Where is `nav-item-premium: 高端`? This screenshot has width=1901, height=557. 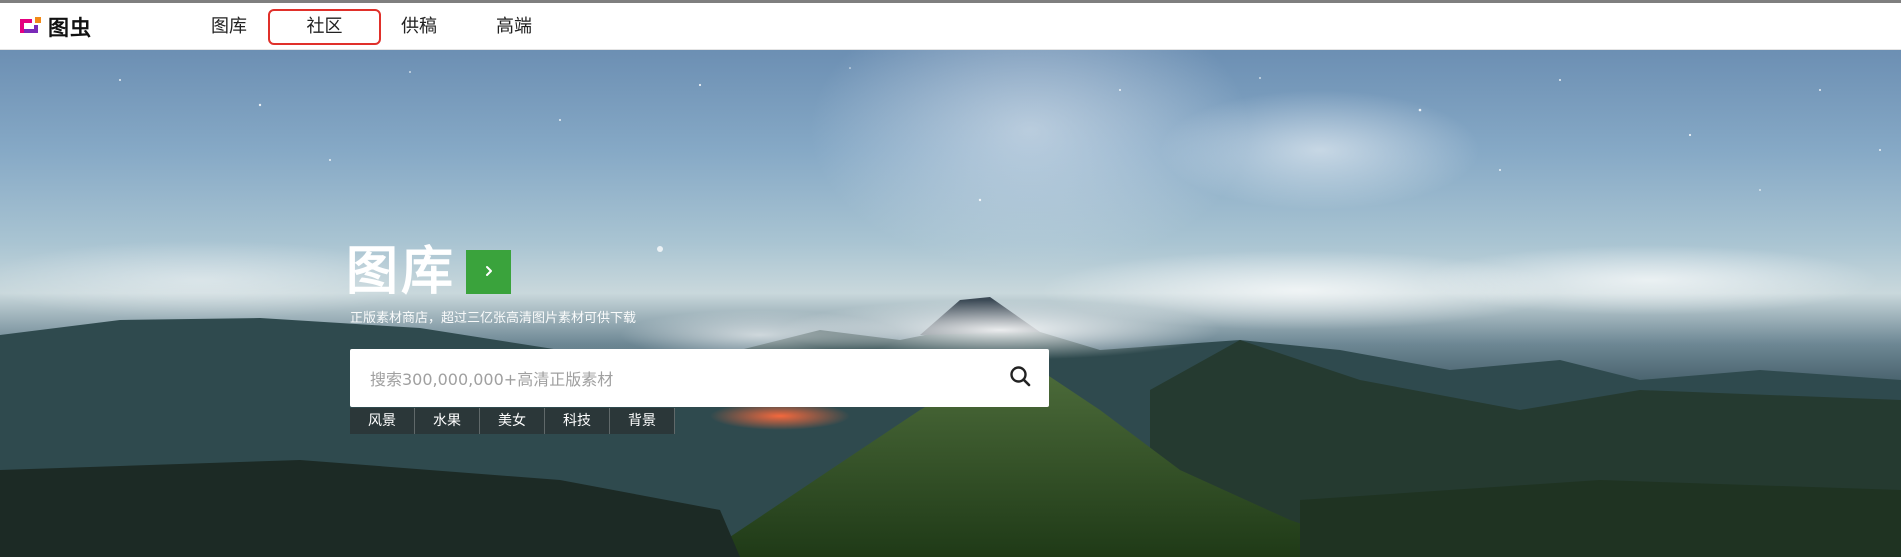
nav-item-premium: 高端 is located at coordinates (514, 27).